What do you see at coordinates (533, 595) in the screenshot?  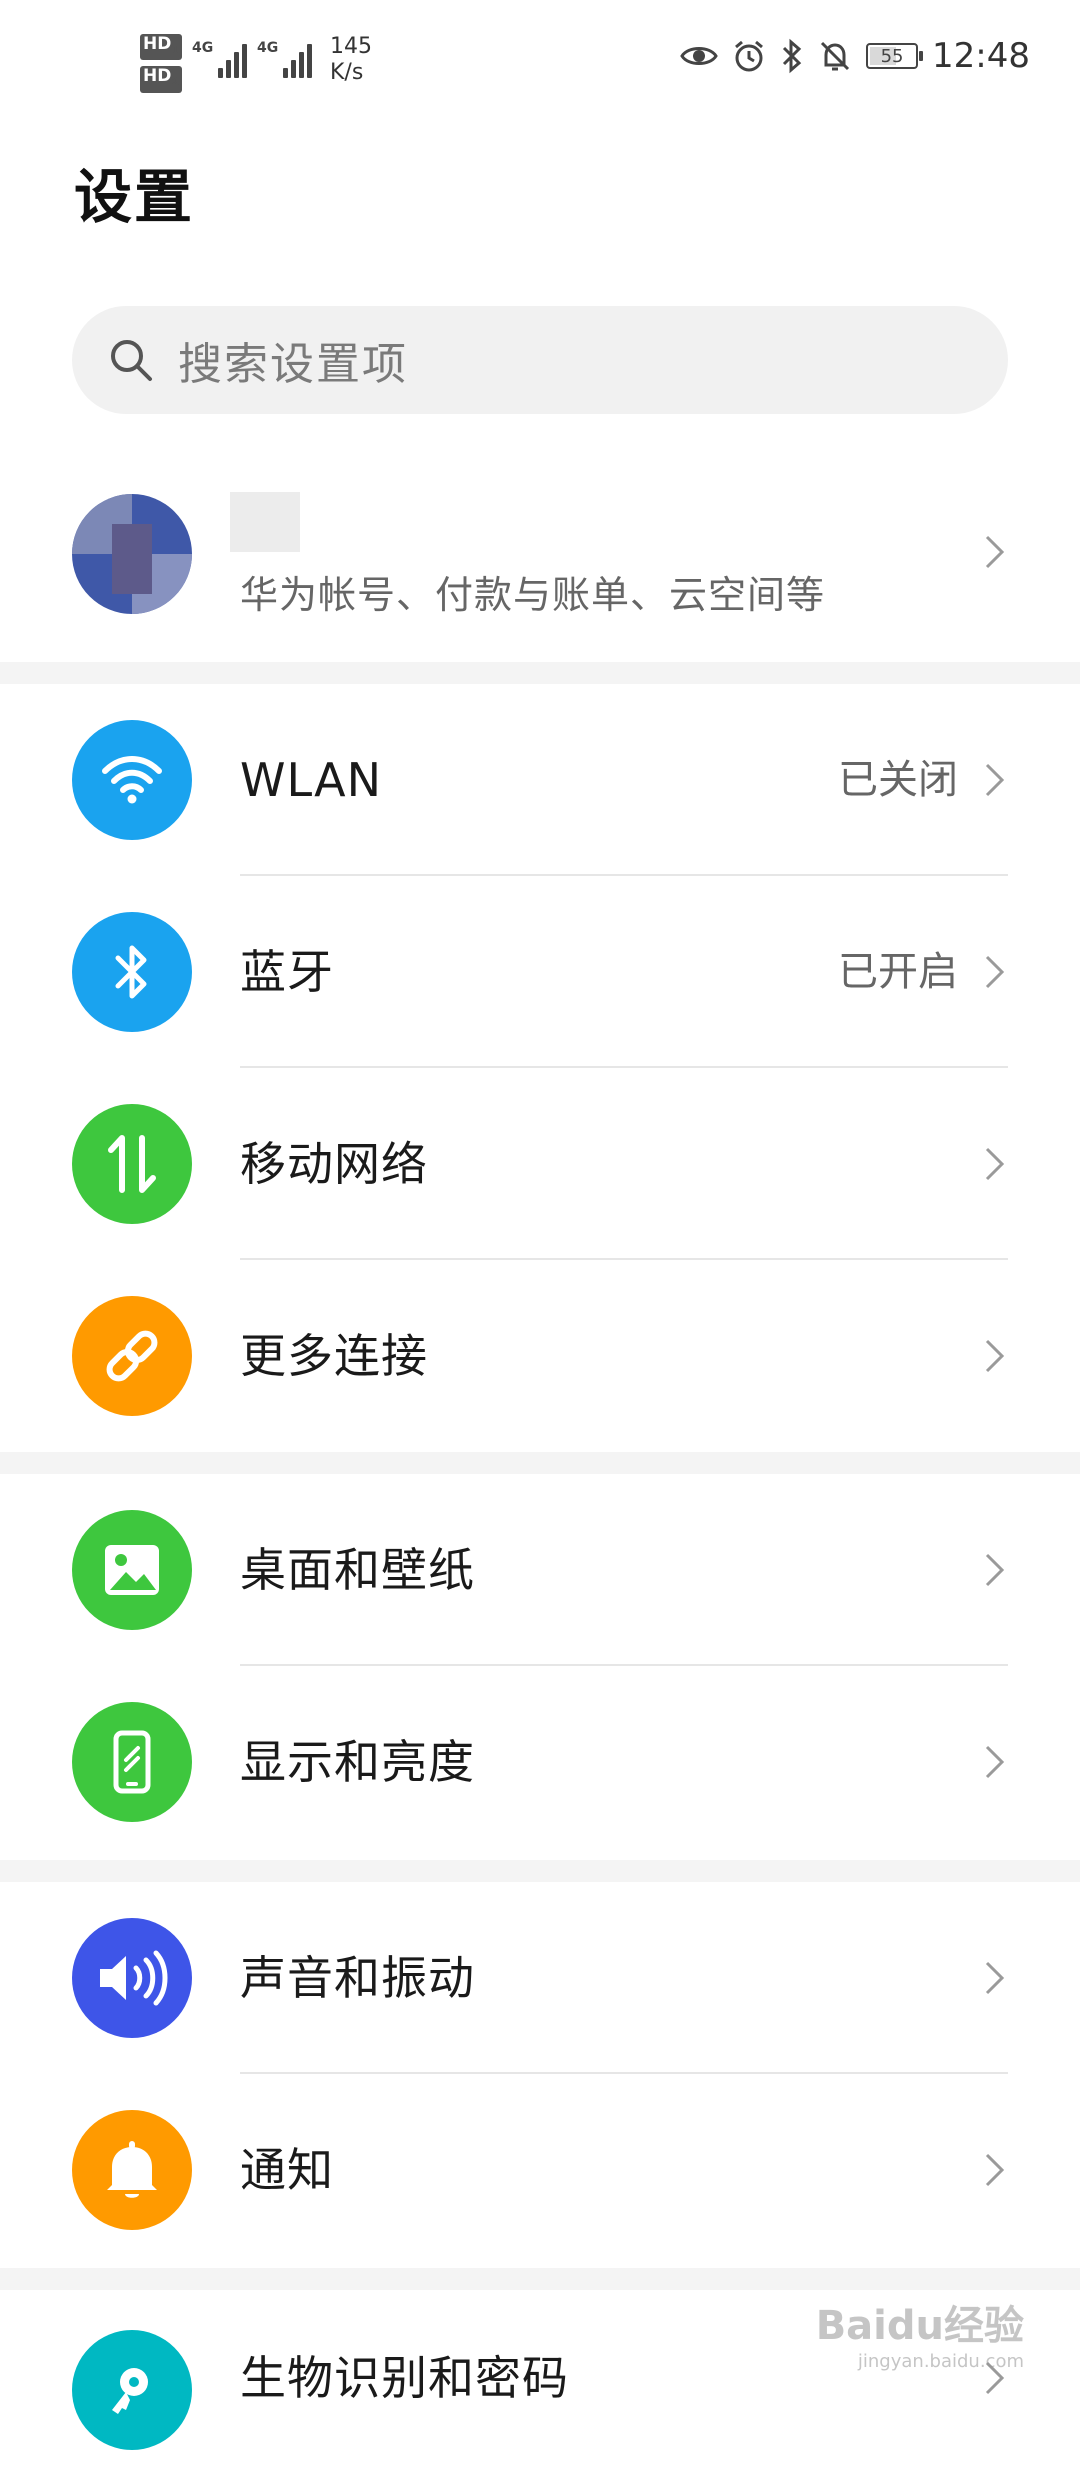 I see `account-subtitle: 华为帐号、付款与账单、云空间等` at bounding box center [533, 595].